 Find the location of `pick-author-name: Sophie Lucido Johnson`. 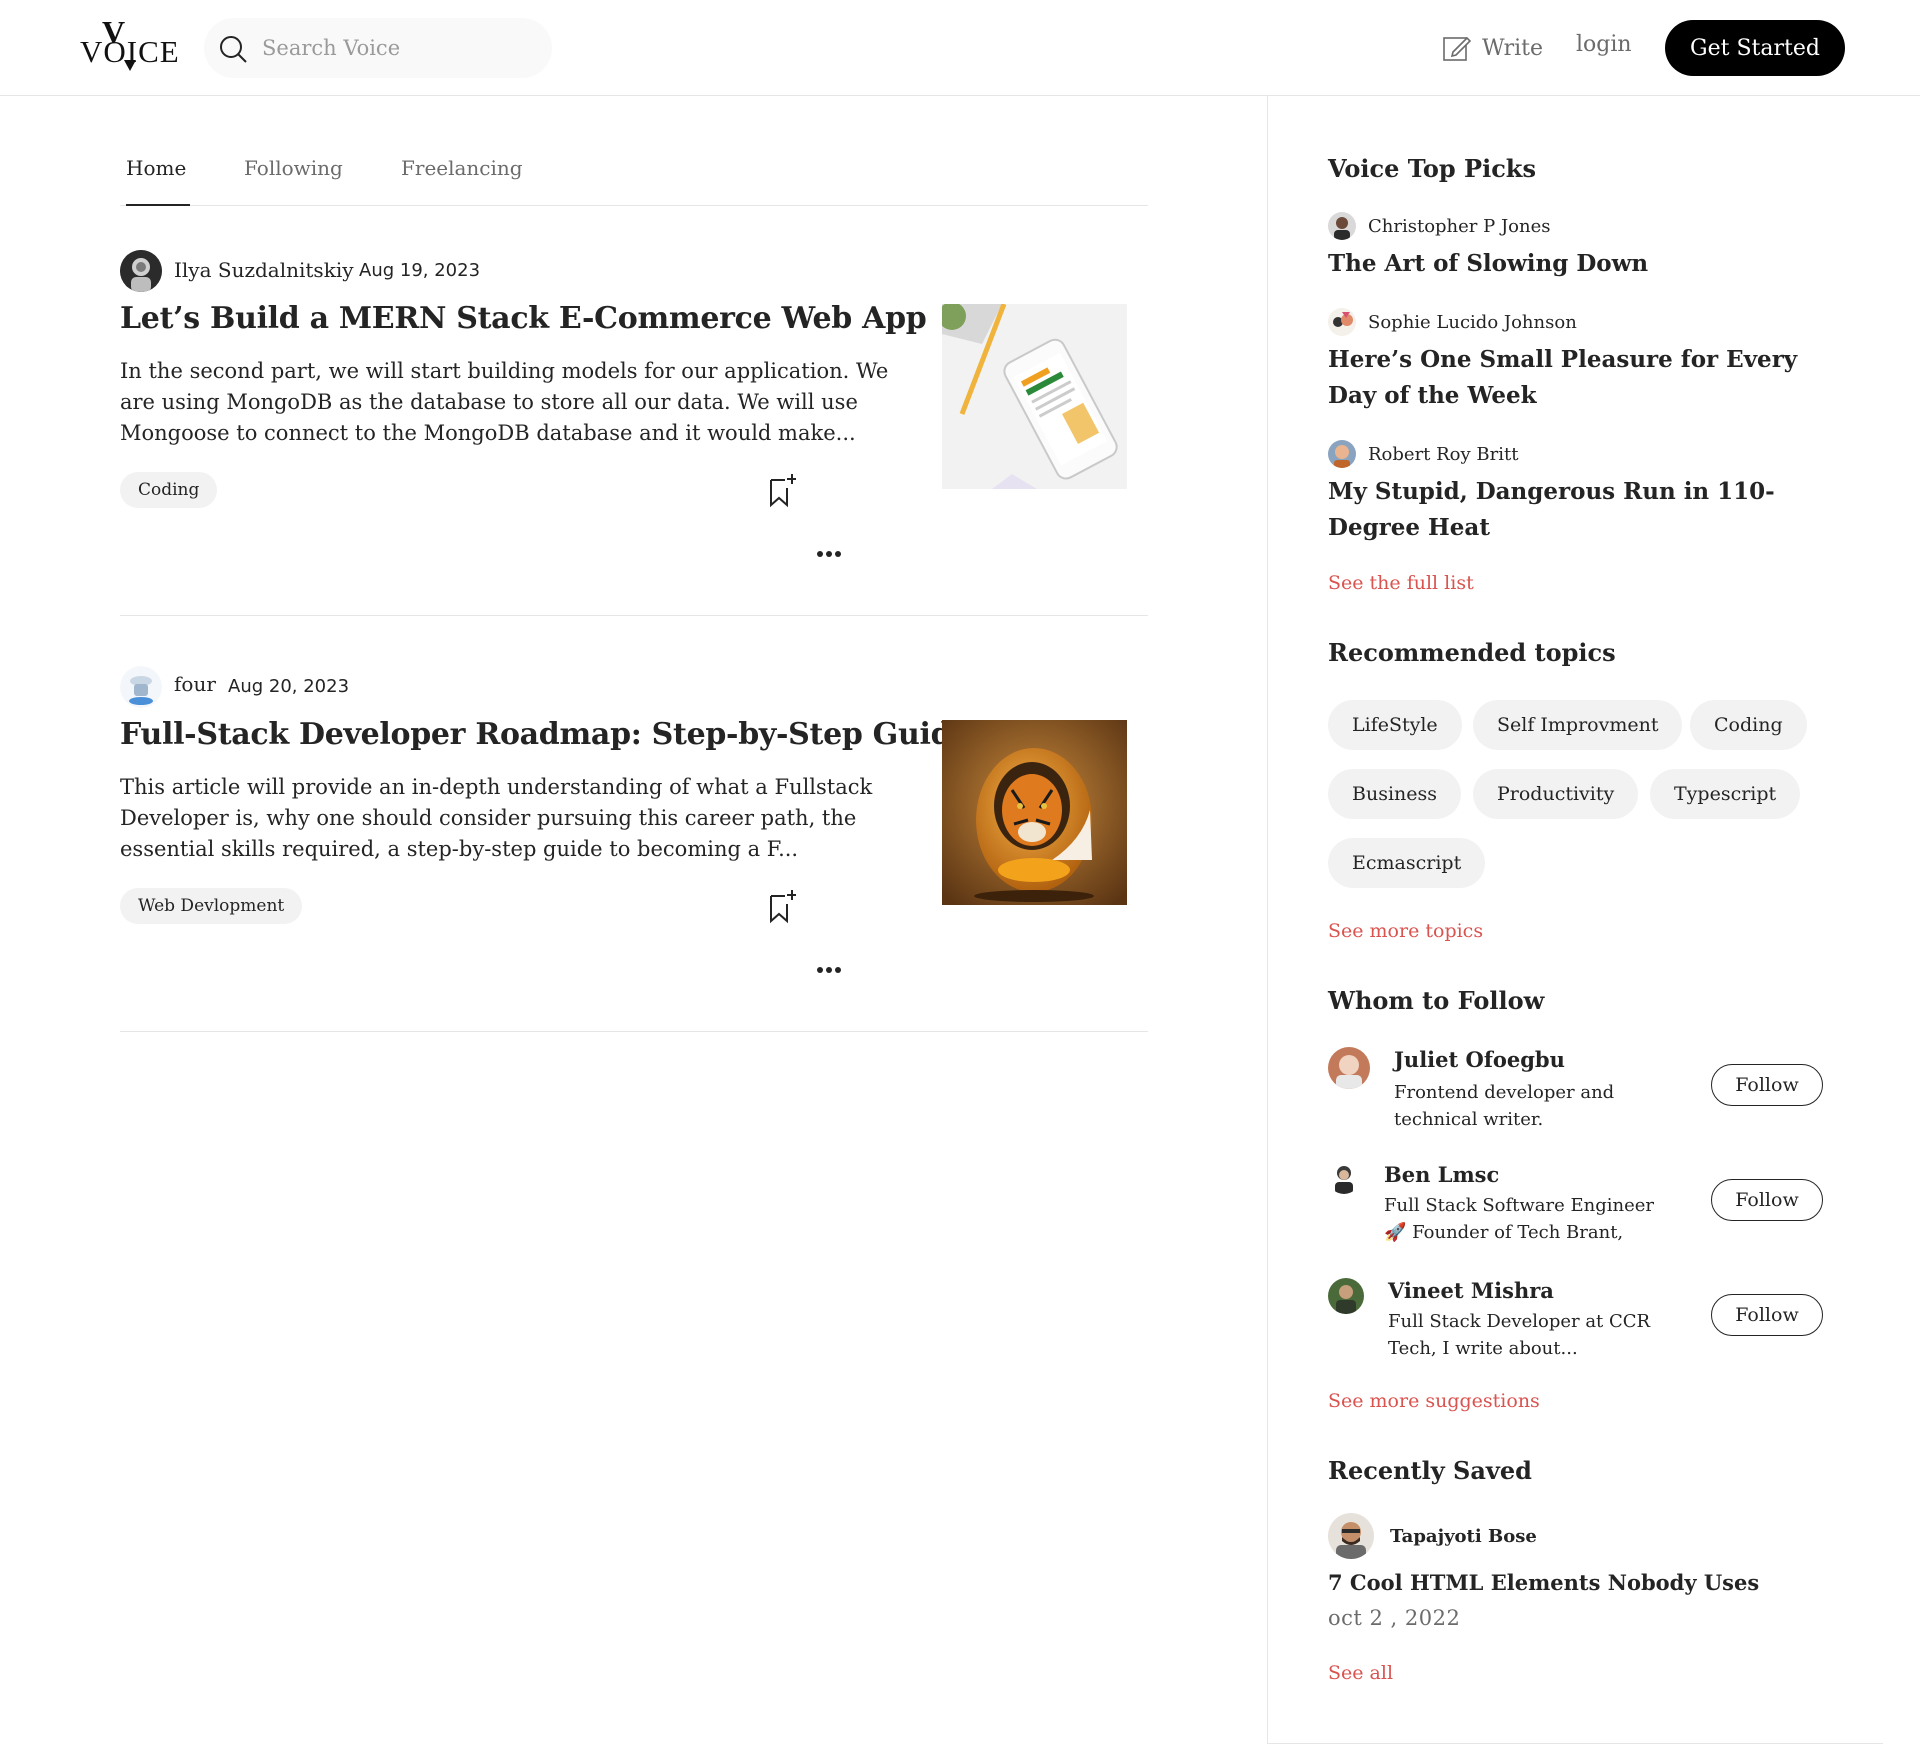

pick-author-name: Sophie Lucido Johnson is located at coordinates (1472, 322).